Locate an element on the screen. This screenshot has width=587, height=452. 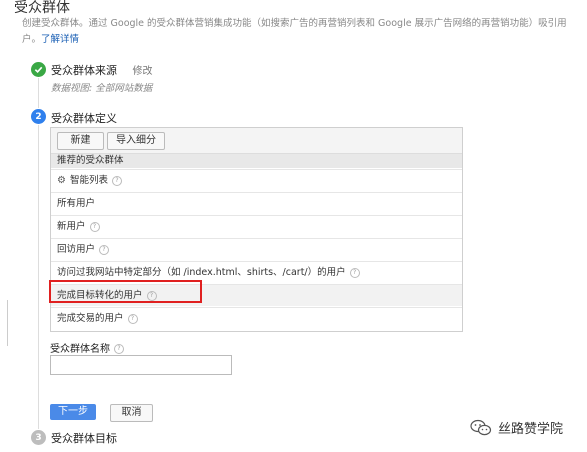
gear-icon: ⚙ is located at coordinates (61, 180).